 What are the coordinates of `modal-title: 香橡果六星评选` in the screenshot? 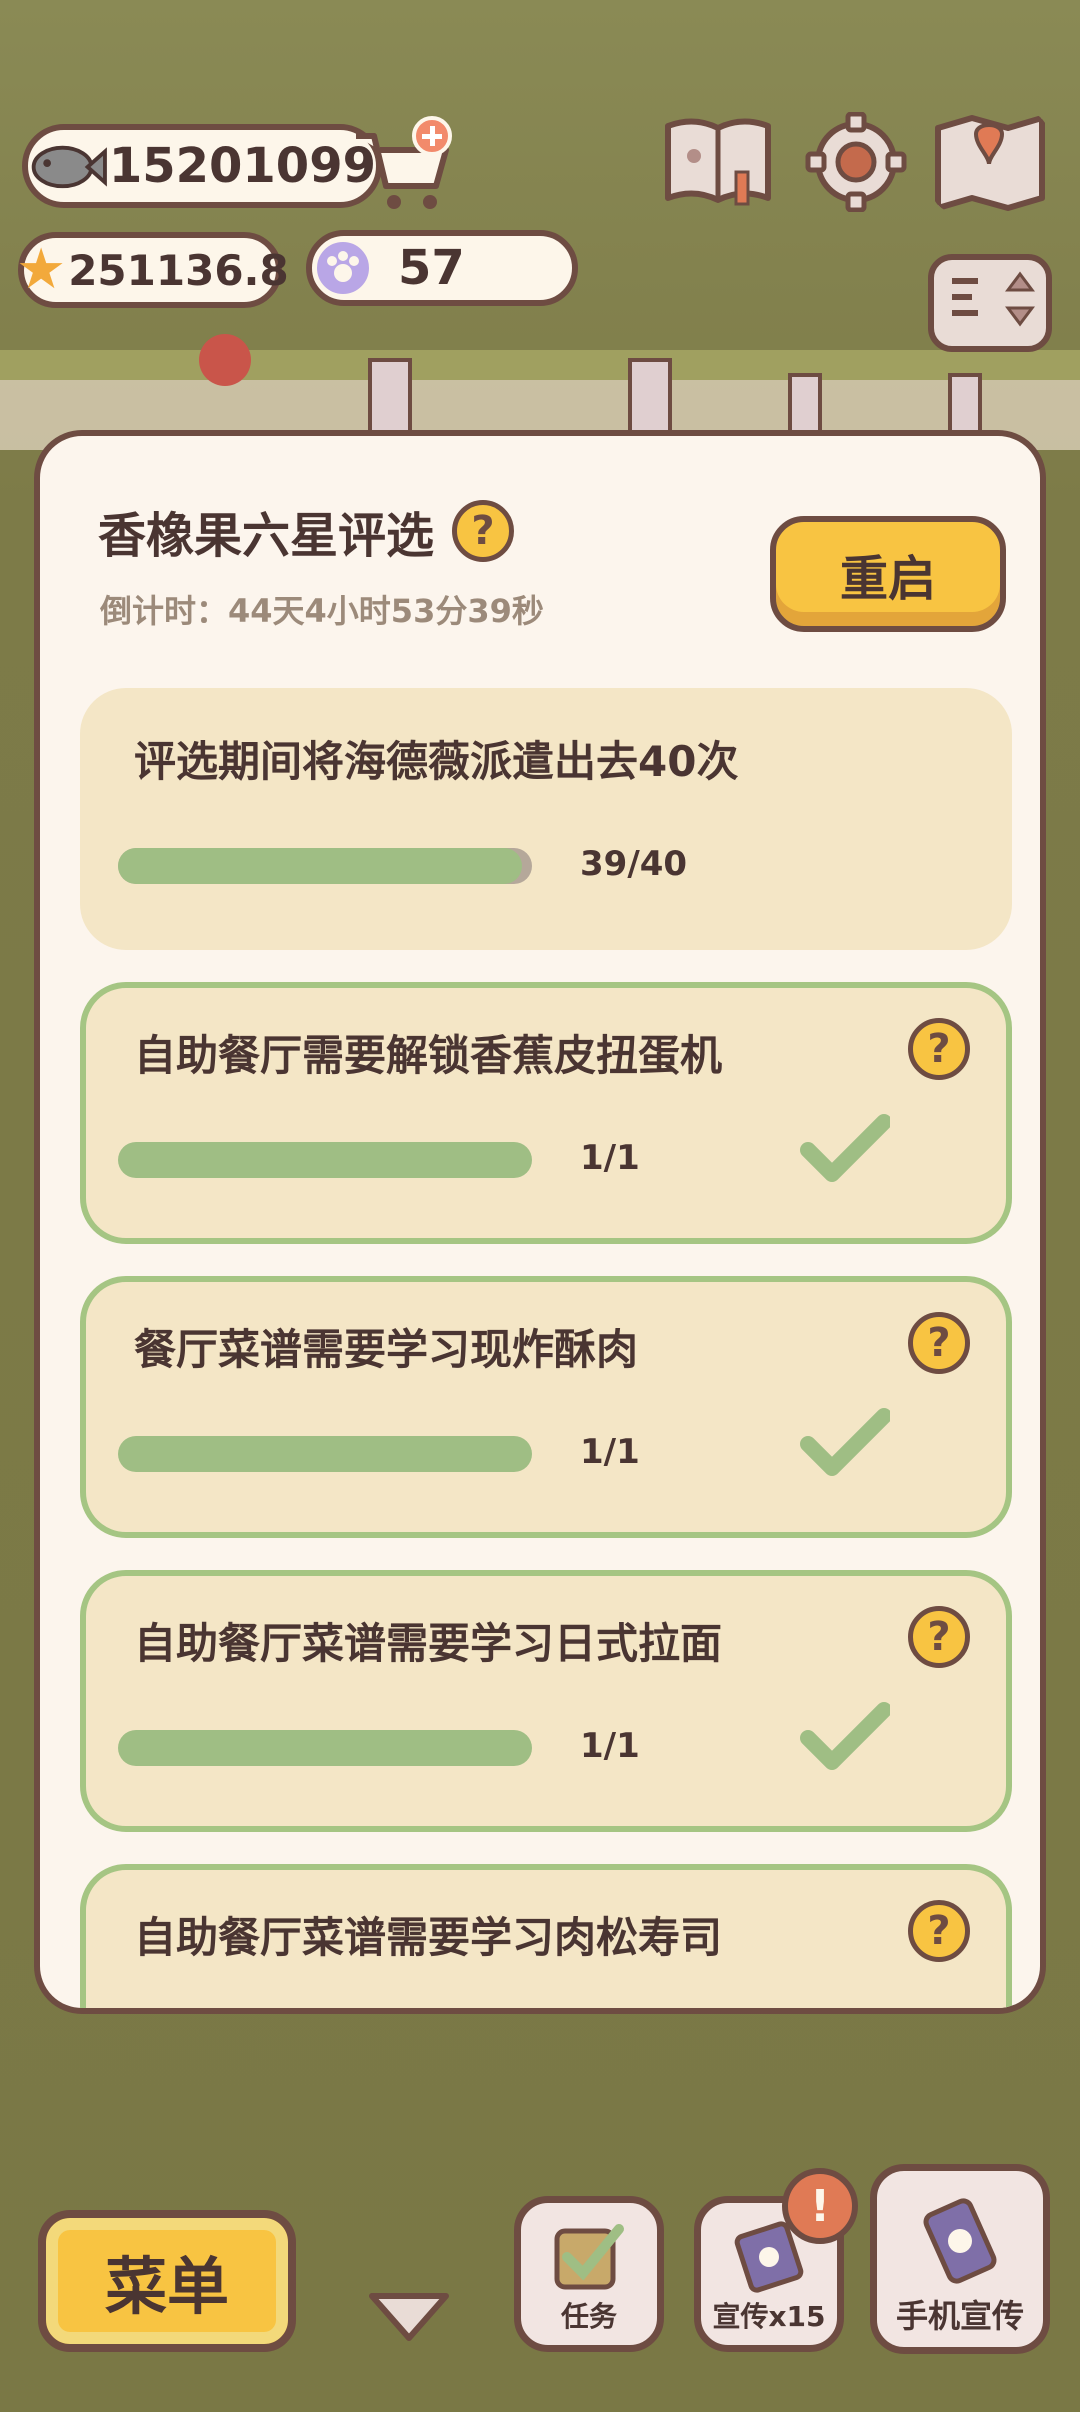 It's located at (266, 536).